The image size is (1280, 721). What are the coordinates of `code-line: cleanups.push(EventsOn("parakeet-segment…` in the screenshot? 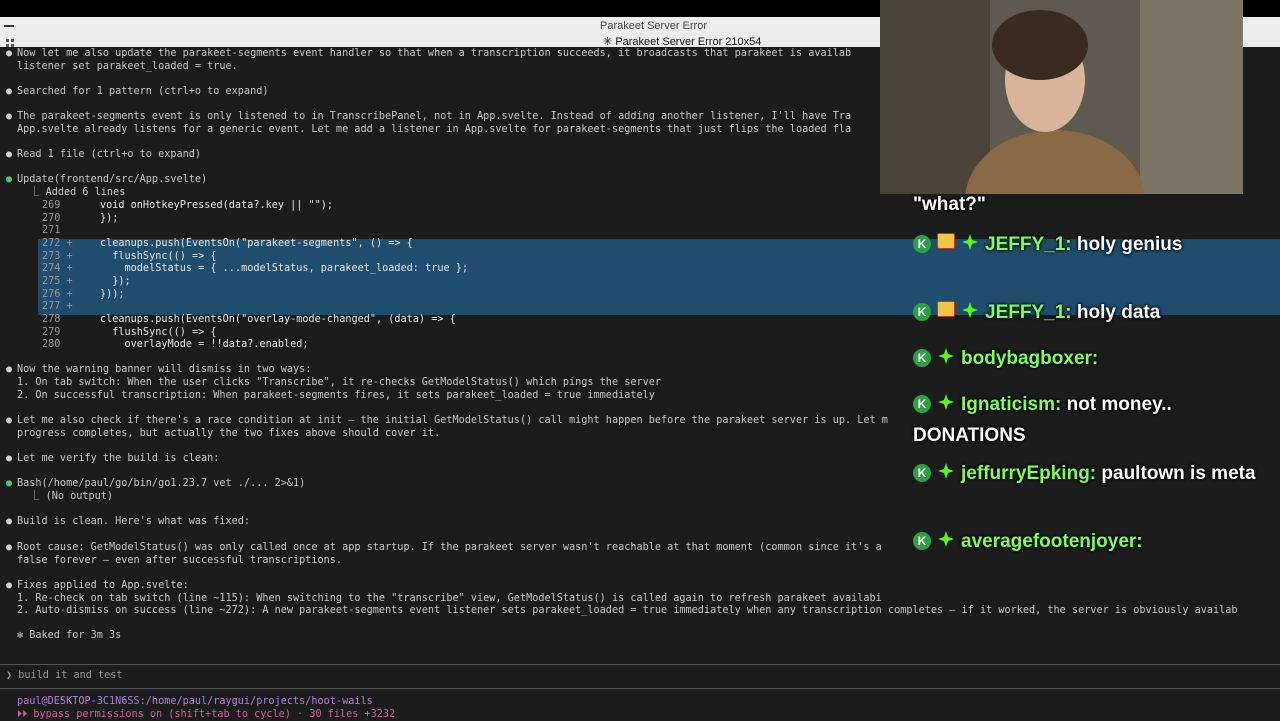 It's located at (256, 243).